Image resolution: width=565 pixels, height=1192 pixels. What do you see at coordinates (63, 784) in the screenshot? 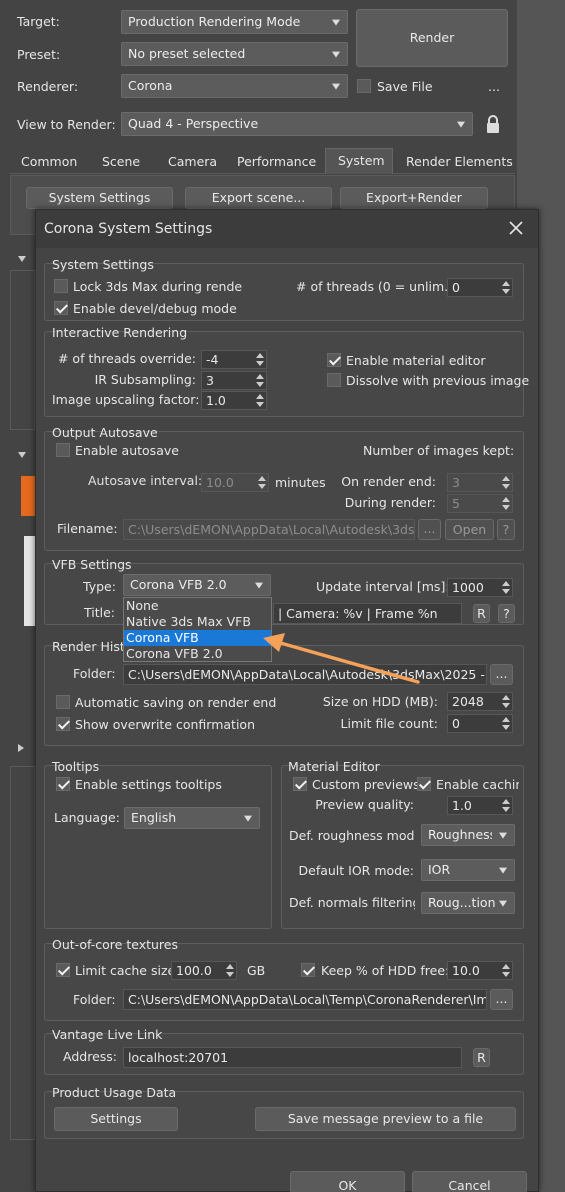
I see `enable-tooltips-checkbox` at bounding box center [63, 784].